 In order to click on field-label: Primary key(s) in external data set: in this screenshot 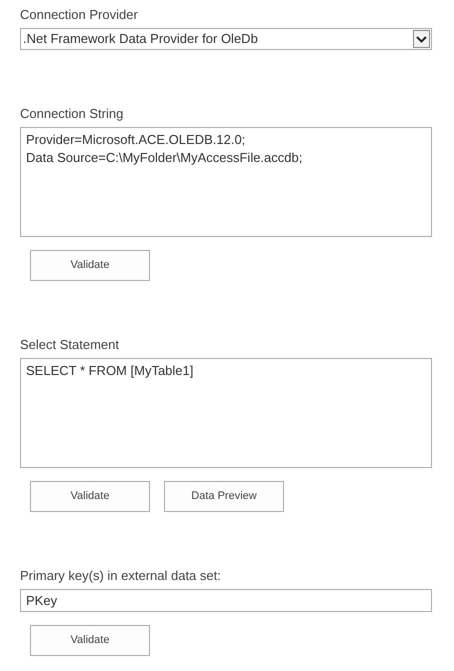, I will do `click(120, 576)`.